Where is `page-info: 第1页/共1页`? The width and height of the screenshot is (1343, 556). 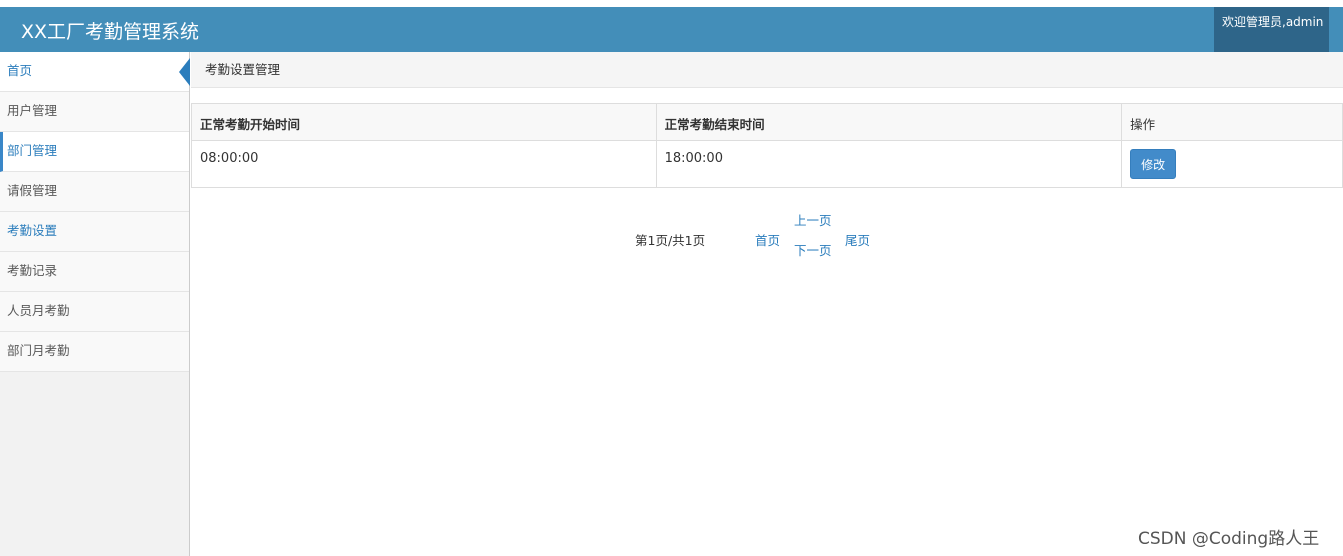 page-info: 第1页/共1页 is located at coordinates (670, 240).